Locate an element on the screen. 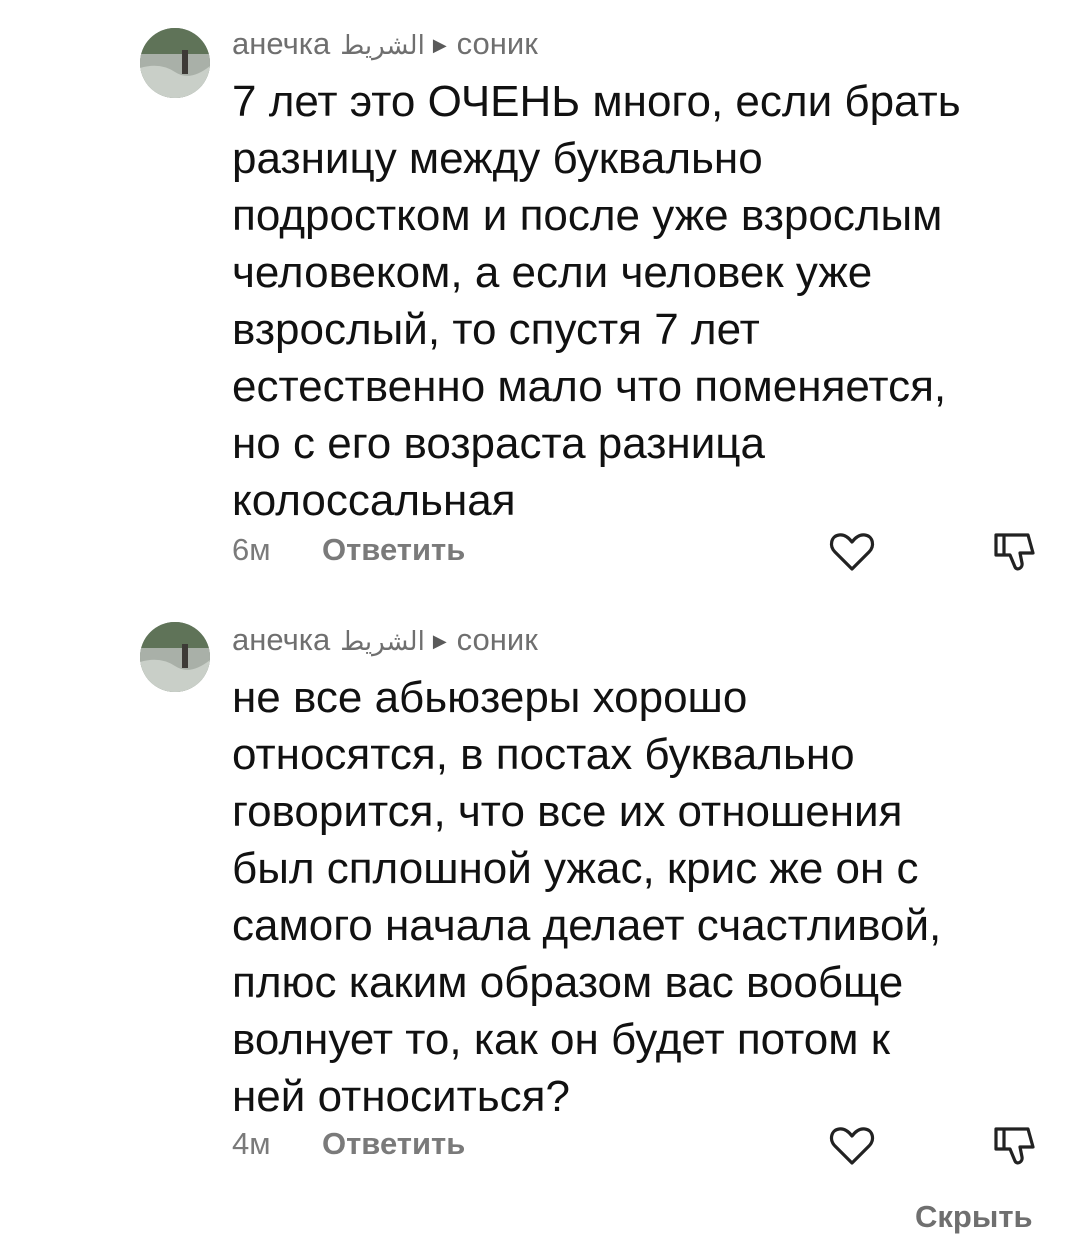 The image size is (1073, 1237). comment-meta: 6м Ответить is located at coordinates (348, 550).